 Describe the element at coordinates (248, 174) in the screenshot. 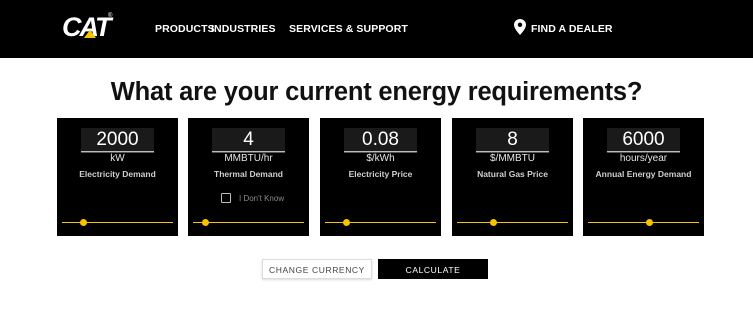

I see `caption-label: Thermal Demand` at that location.